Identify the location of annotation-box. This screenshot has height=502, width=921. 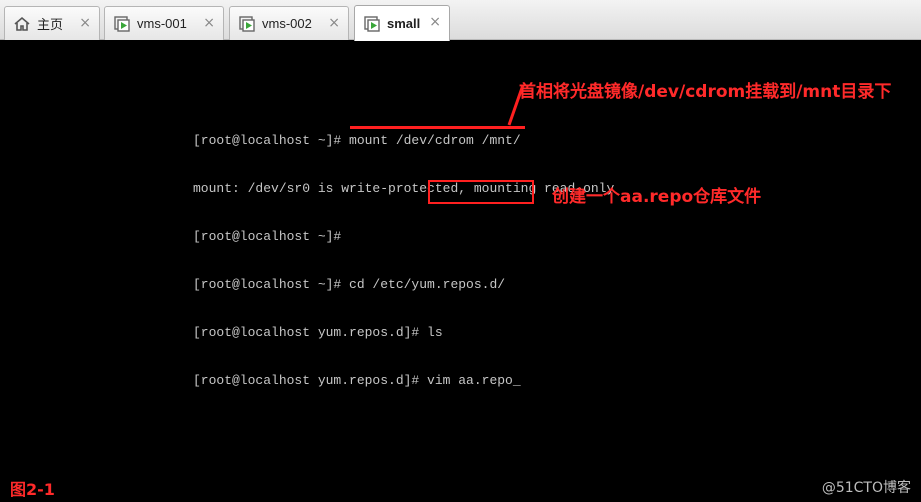
(481, 192).